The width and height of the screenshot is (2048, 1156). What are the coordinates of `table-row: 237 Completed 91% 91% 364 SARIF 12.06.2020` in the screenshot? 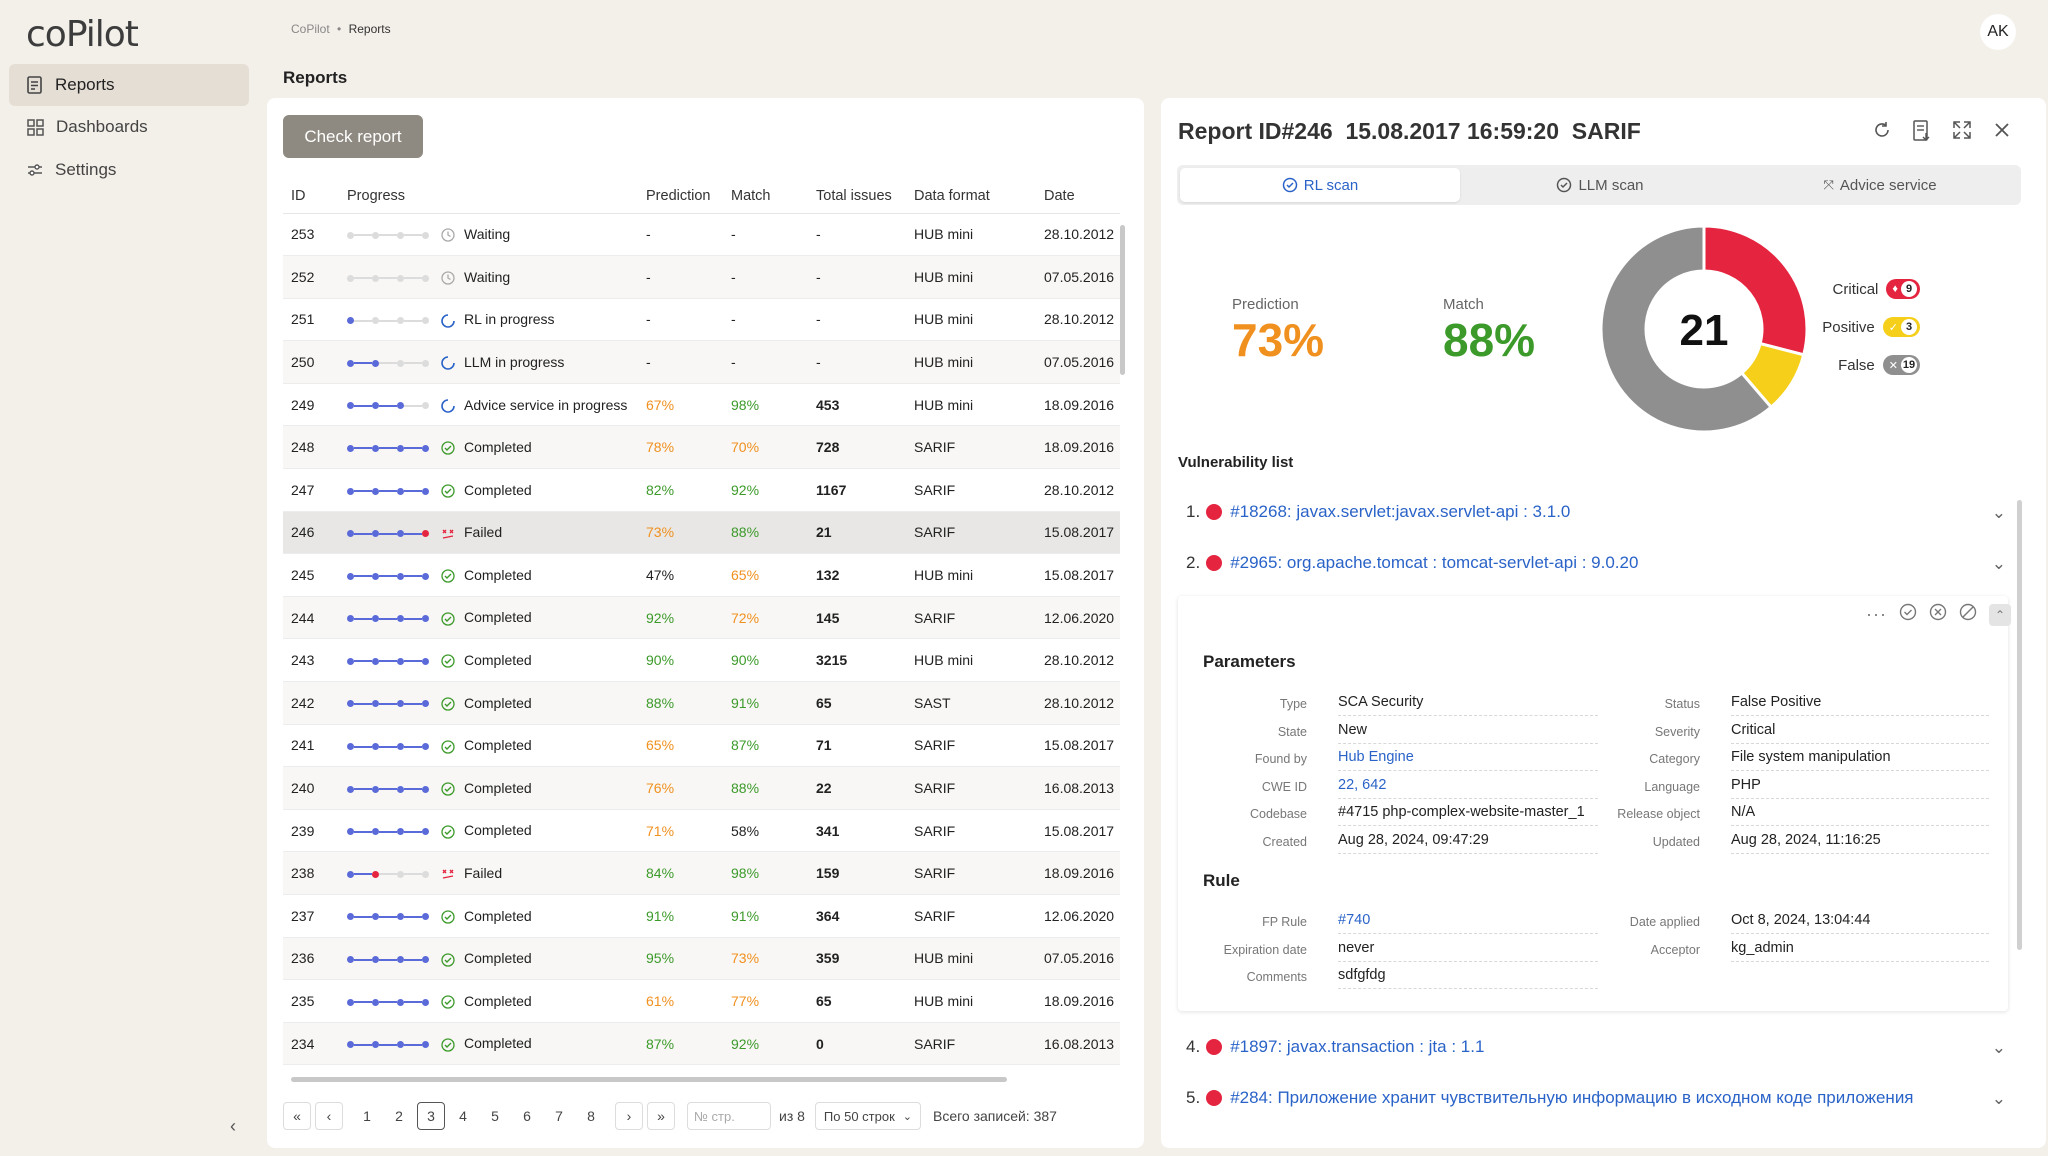 It's located at (701, 916).